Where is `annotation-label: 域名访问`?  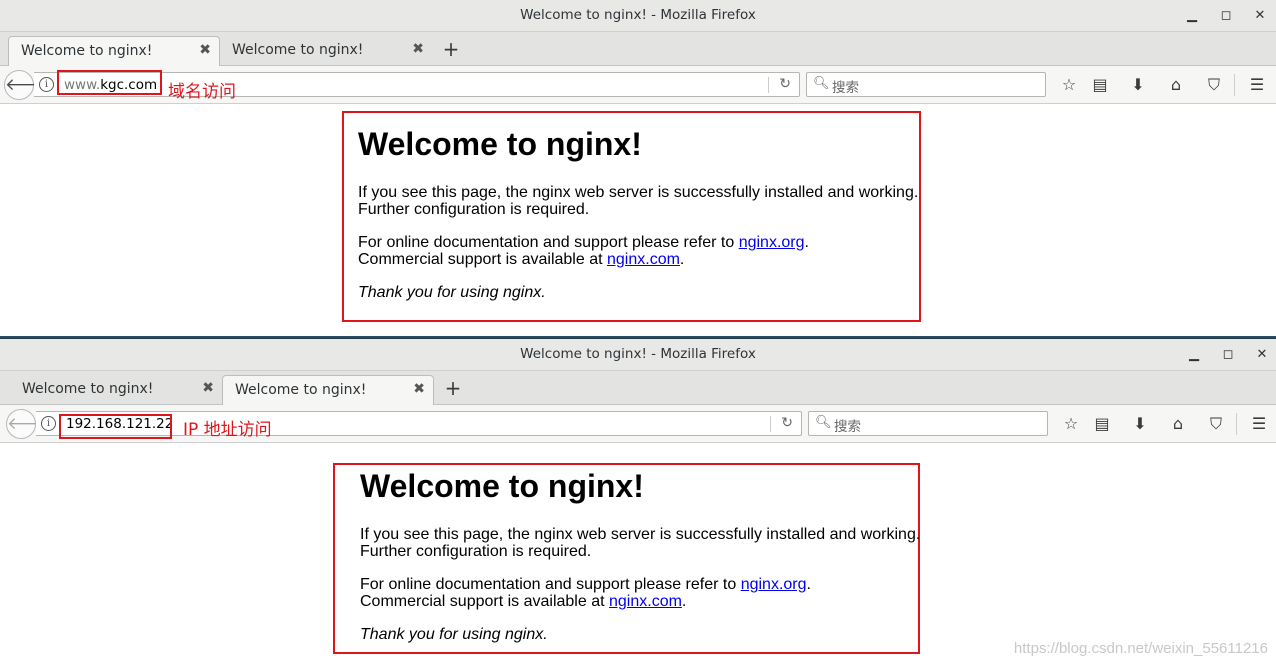 annotation-label: 域名访问 is located at coordinates (202, 92).